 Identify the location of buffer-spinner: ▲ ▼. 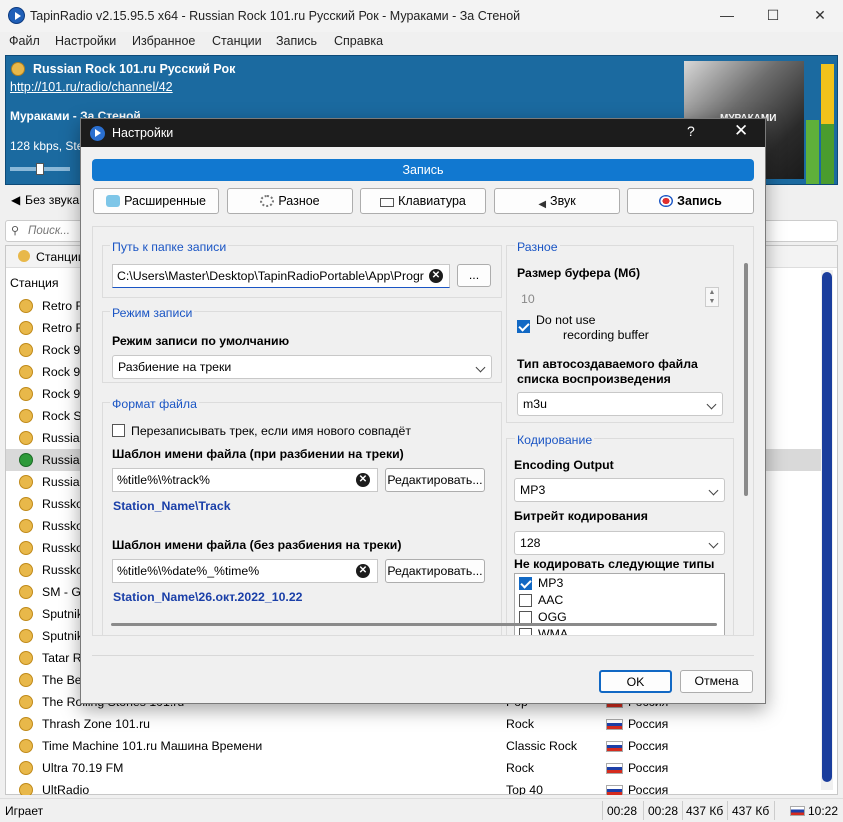
(712, 297).